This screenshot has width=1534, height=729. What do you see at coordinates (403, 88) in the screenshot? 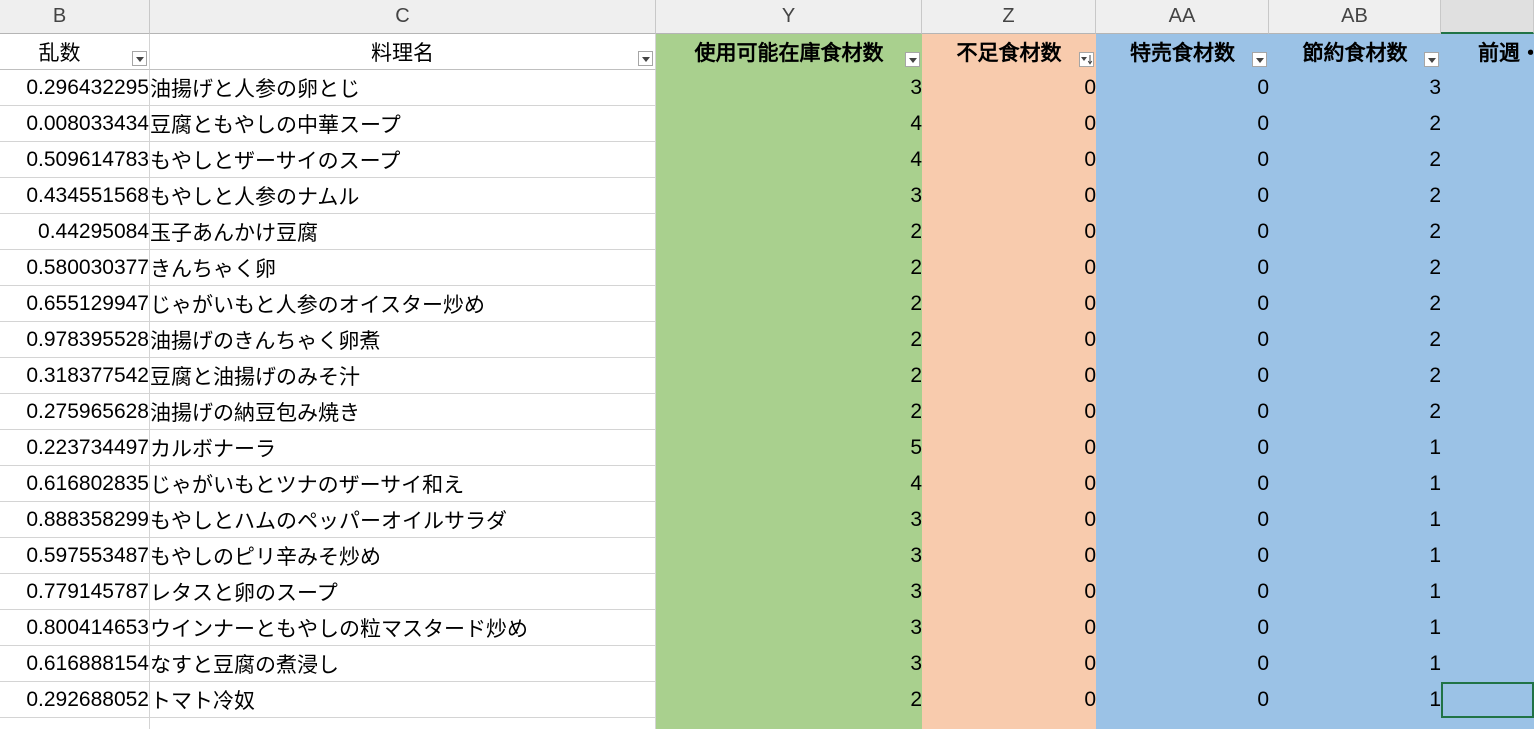
I see `dish-name-cell: 油揚げと人参の卵とじ` at bounding box center [403, 88].